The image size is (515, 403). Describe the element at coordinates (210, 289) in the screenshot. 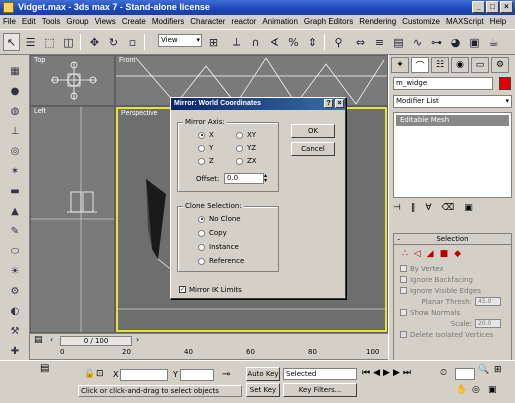

I see `mirror-ik-limits-checkbox: ✓ Mirror IK Limits` at that location.